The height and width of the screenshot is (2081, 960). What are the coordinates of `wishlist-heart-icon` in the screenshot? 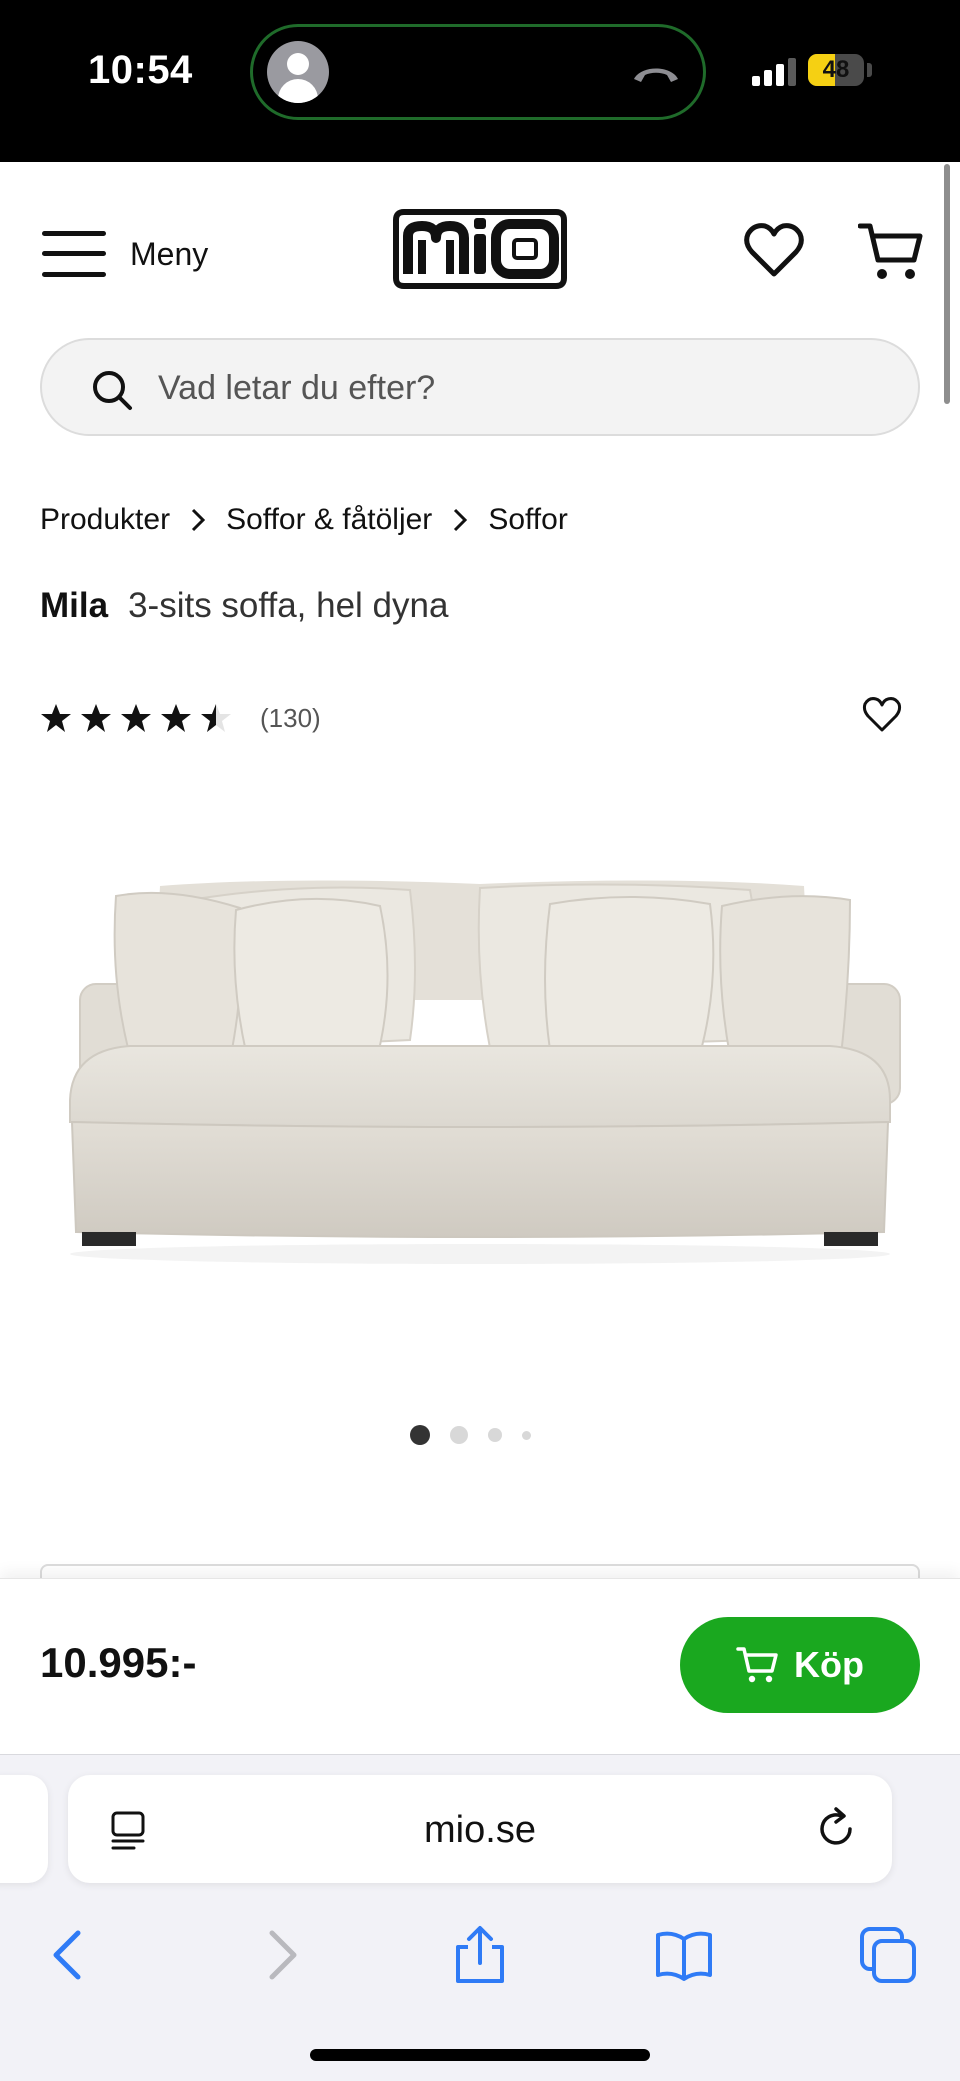 It's located at (774, 250).